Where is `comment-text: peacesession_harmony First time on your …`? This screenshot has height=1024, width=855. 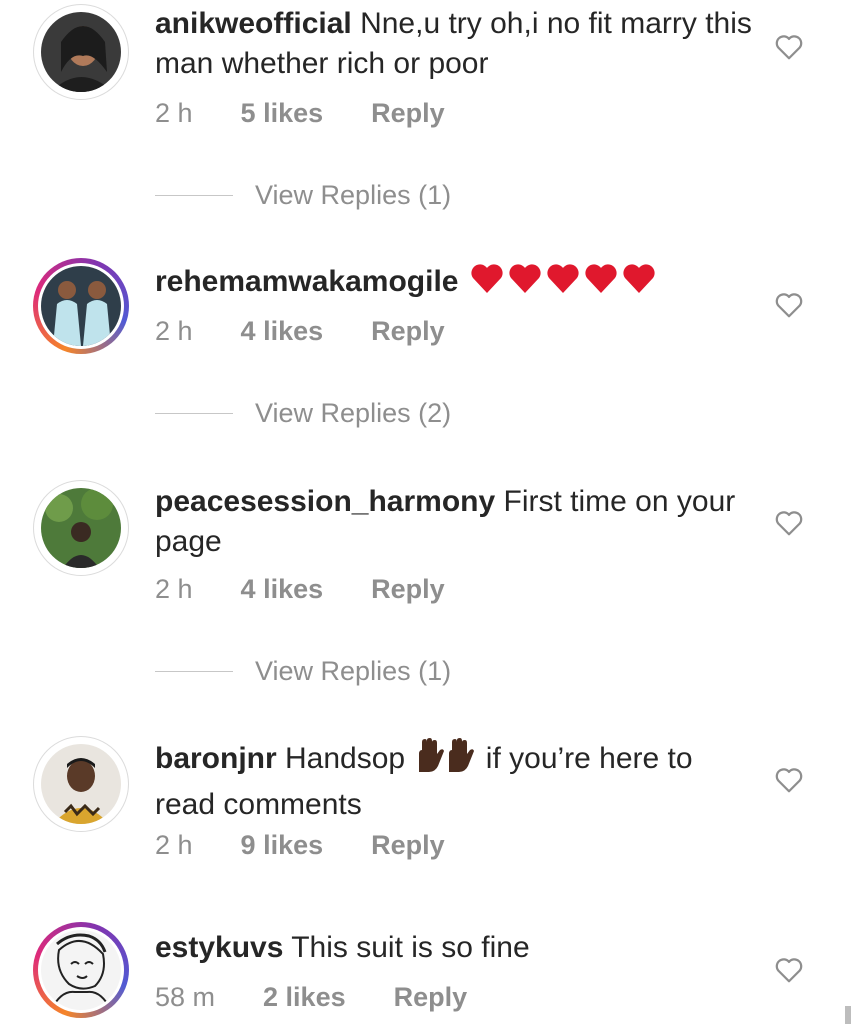
comment-text: peacesession_harmony First time on your … is located at coordinates (455, 522).